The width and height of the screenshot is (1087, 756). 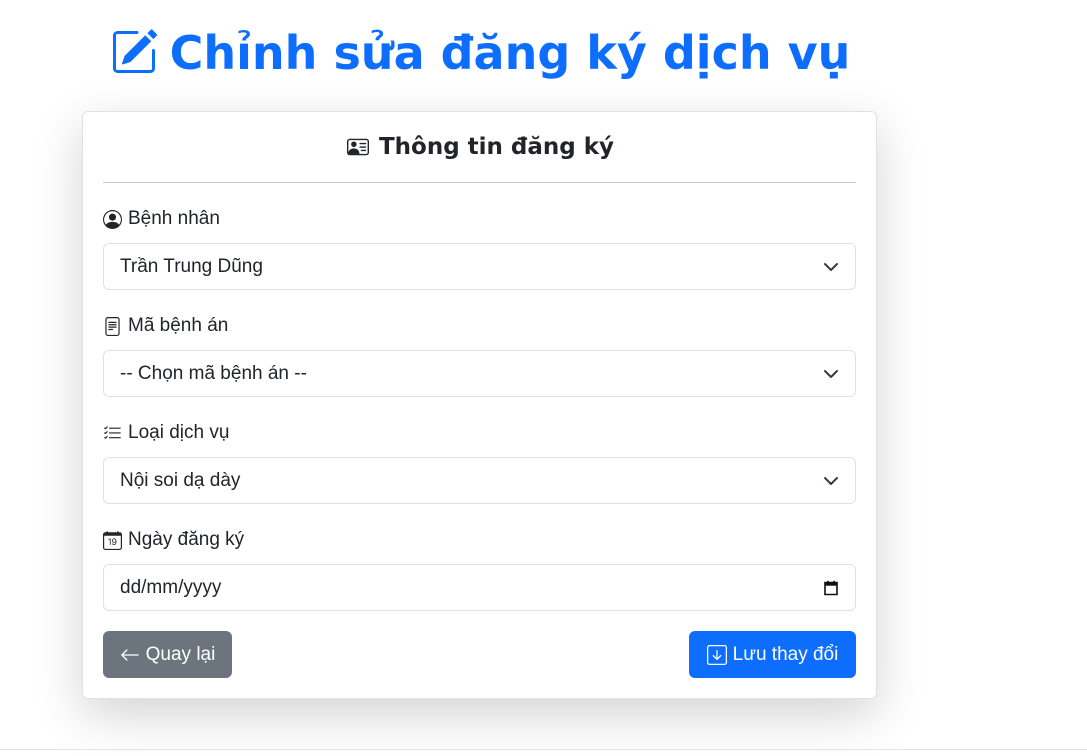 I want to click on page-divider, so click(x=543, y=749).